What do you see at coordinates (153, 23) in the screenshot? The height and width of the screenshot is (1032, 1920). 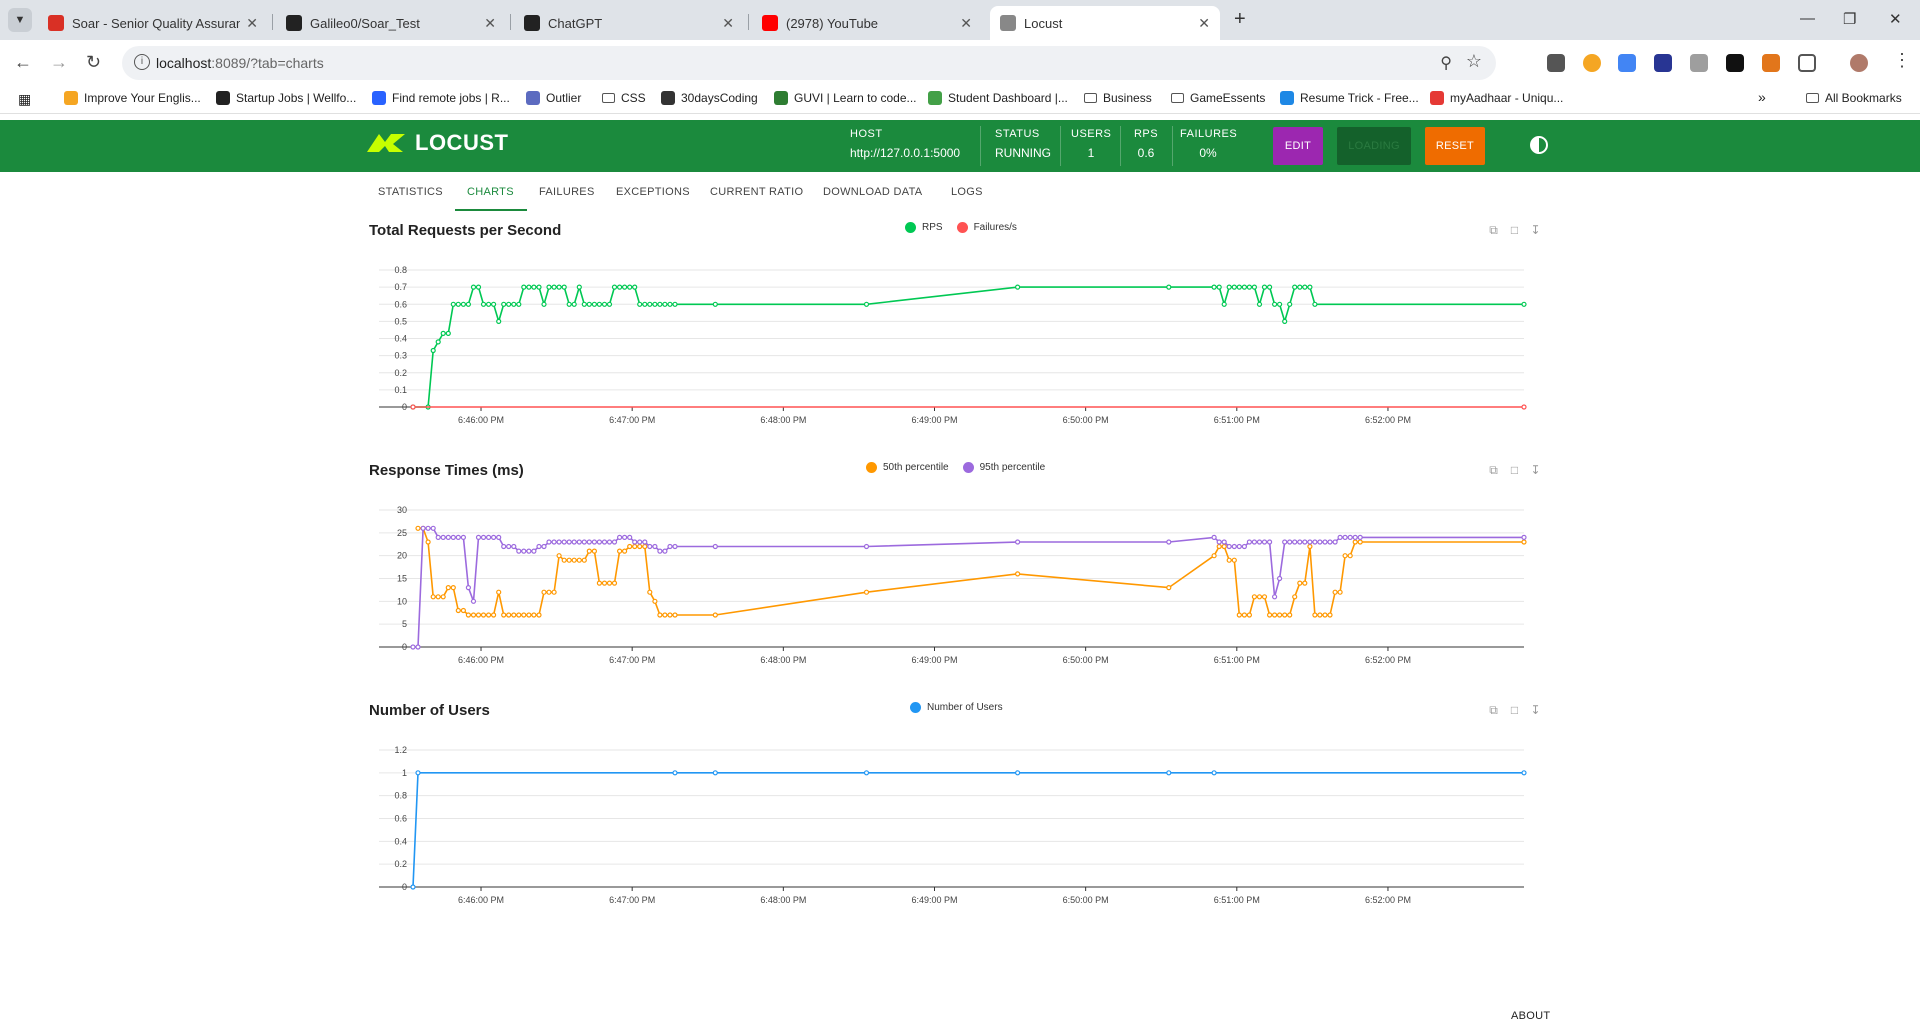 I see `browser-tab: Soar - Senior Quality Assurance ✕` at bounding box center [153, 23].